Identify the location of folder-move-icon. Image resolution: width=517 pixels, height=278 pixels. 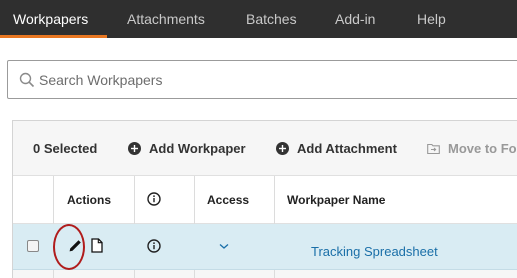
(433, 149).